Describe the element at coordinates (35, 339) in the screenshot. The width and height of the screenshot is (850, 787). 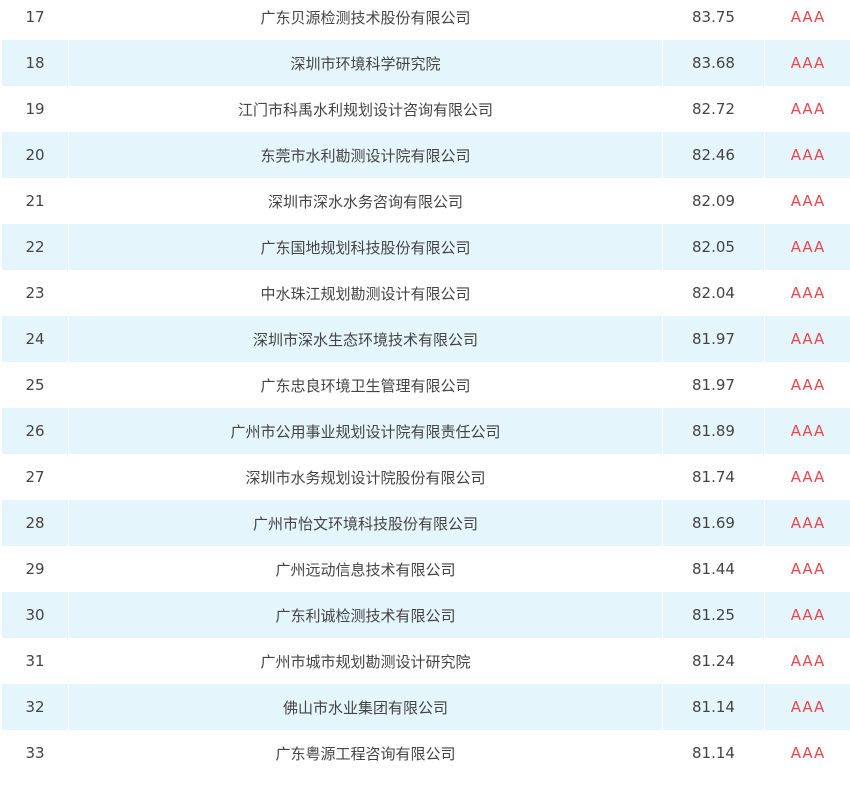
I see `rank-cell: 24` at that location.